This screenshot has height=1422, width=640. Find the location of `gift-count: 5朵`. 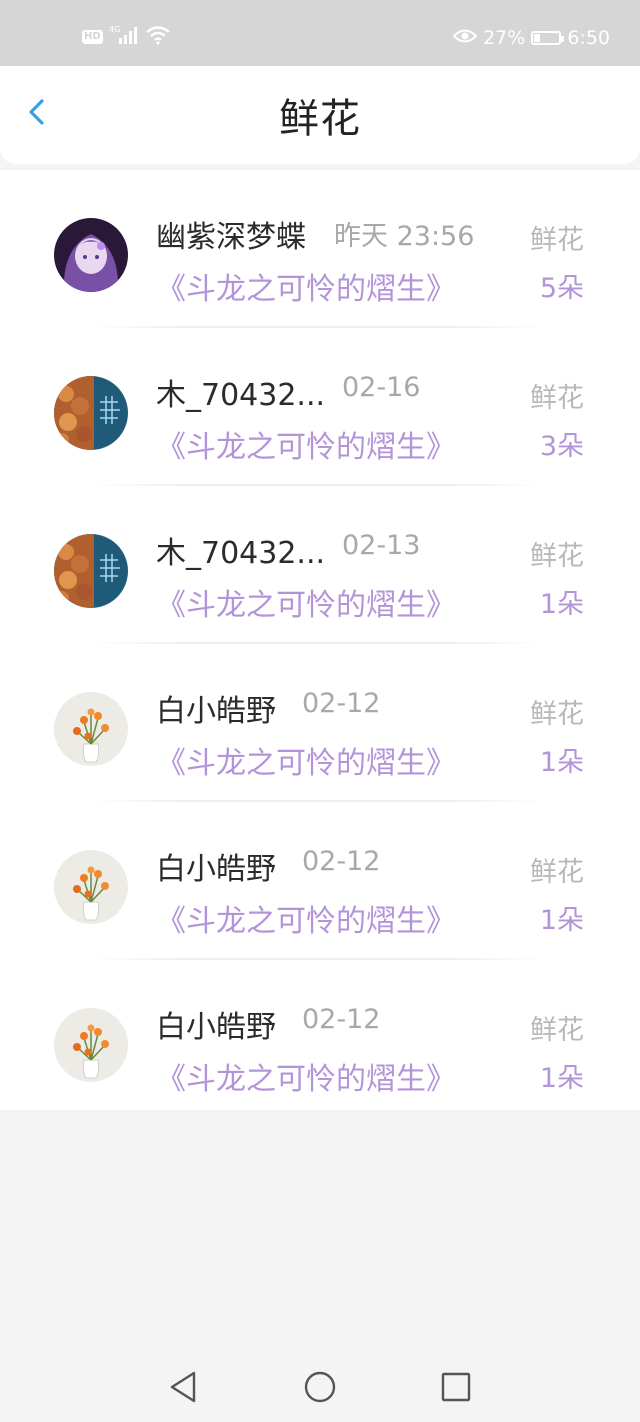

gift-count: 5朵 is located at coordinates (561, 288).